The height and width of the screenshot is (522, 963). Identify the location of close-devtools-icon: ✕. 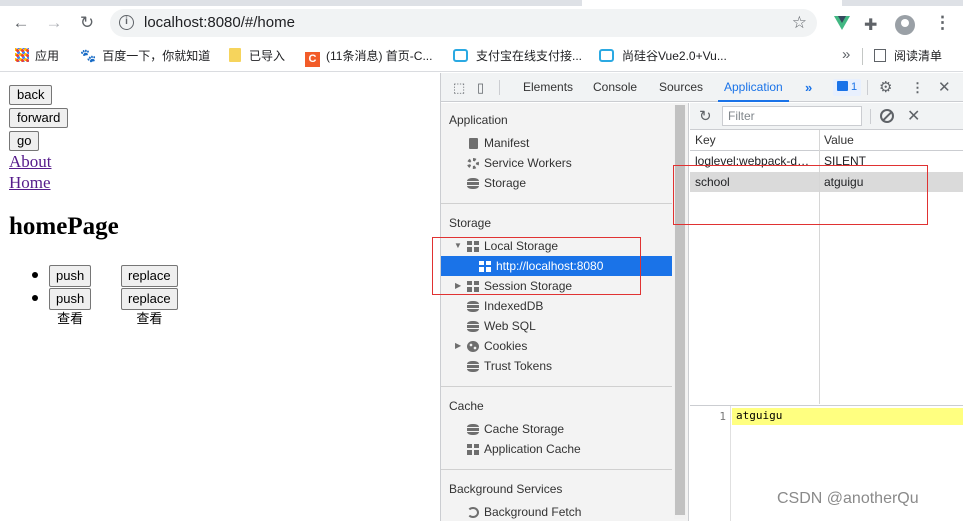
(944, 87).